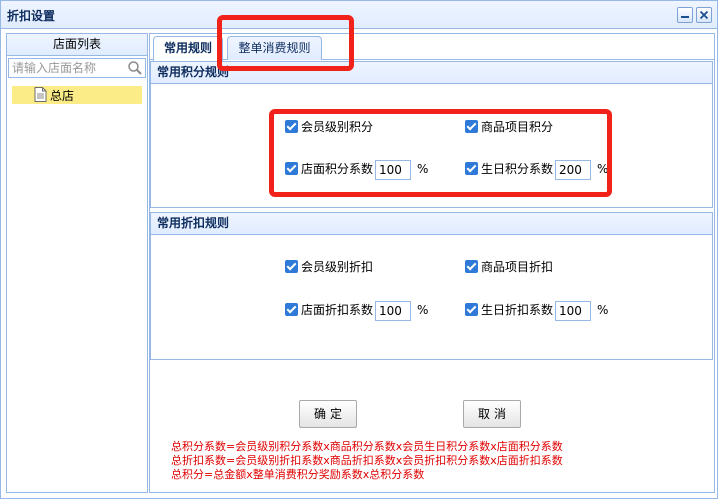  Describe the element at coordinates (68, 68) in the screenshot. I see `store-search-input` at that location.